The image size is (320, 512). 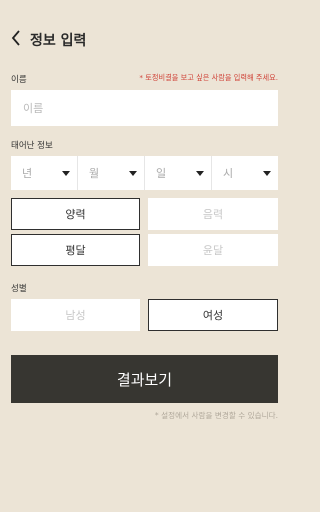 I want to click on day-select: 일, so click(x=178, y=173).